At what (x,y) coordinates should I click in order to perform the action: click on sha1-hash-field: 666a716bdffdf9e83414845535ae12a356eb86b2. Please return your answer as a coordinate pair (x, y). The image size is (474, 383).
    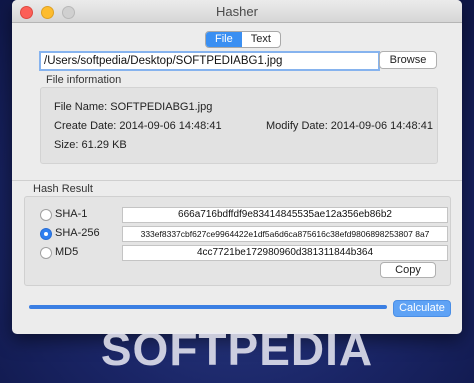
    Looking at the image, I should click on (285, 215).